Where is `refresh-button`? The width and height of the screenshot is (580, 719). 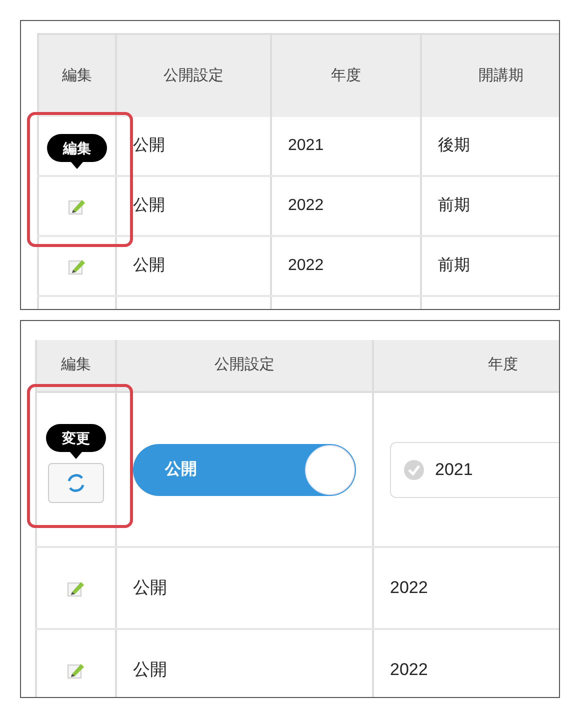 refresh-button is located at coordinates (76, 483).